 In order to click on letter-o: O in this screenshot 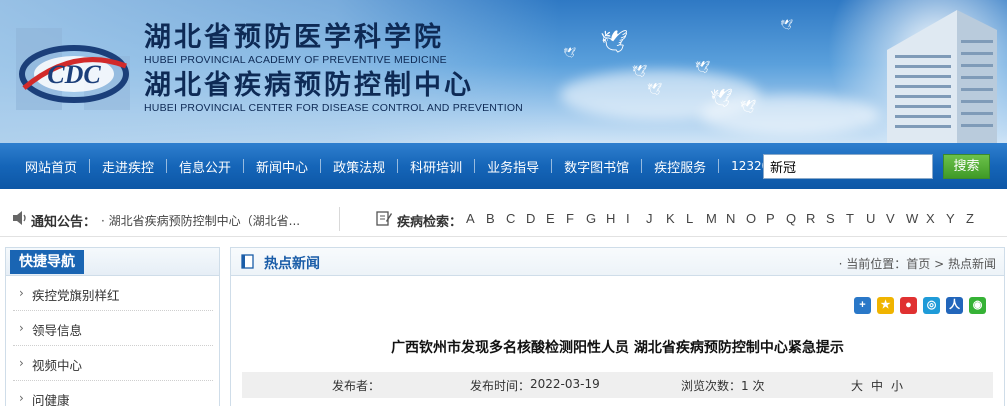, I will do `click(756, 218)`.